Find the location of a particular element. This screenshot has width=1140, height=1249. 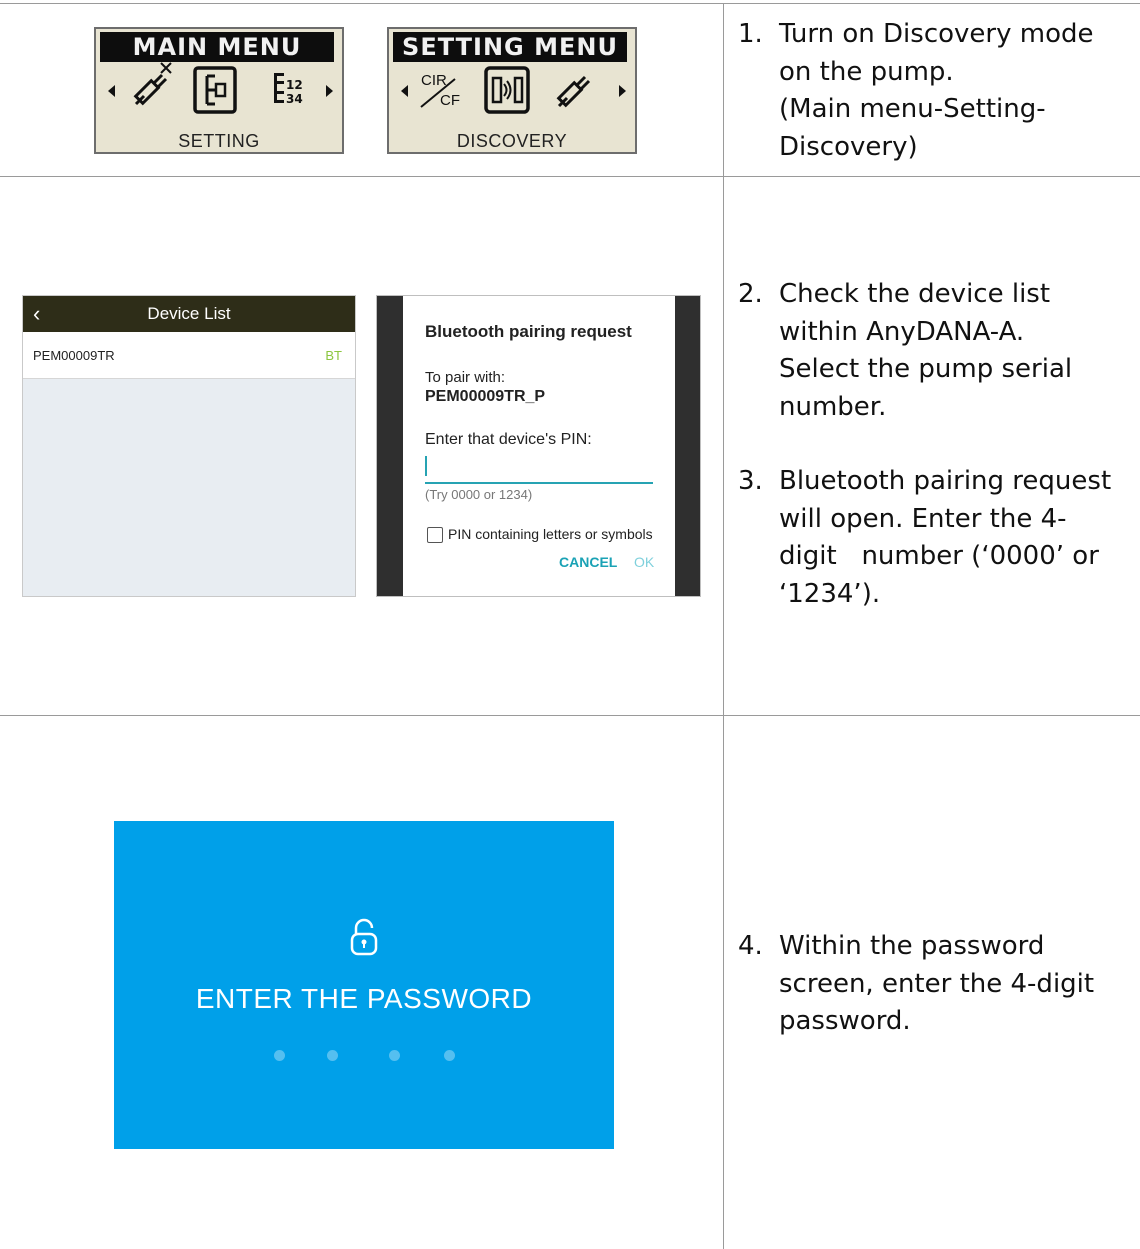

device-serial: PEM00009TR is located at coordinates (74, 355).